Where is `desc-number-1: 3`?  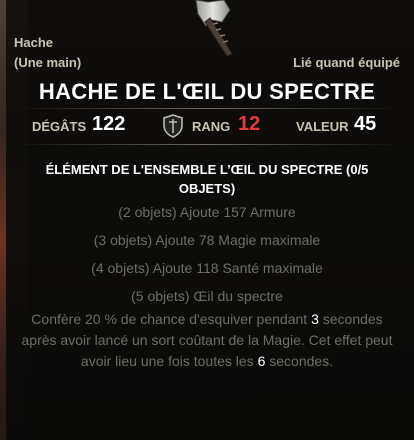 desc-number-1: 3 is located at coordinates (315, 319).